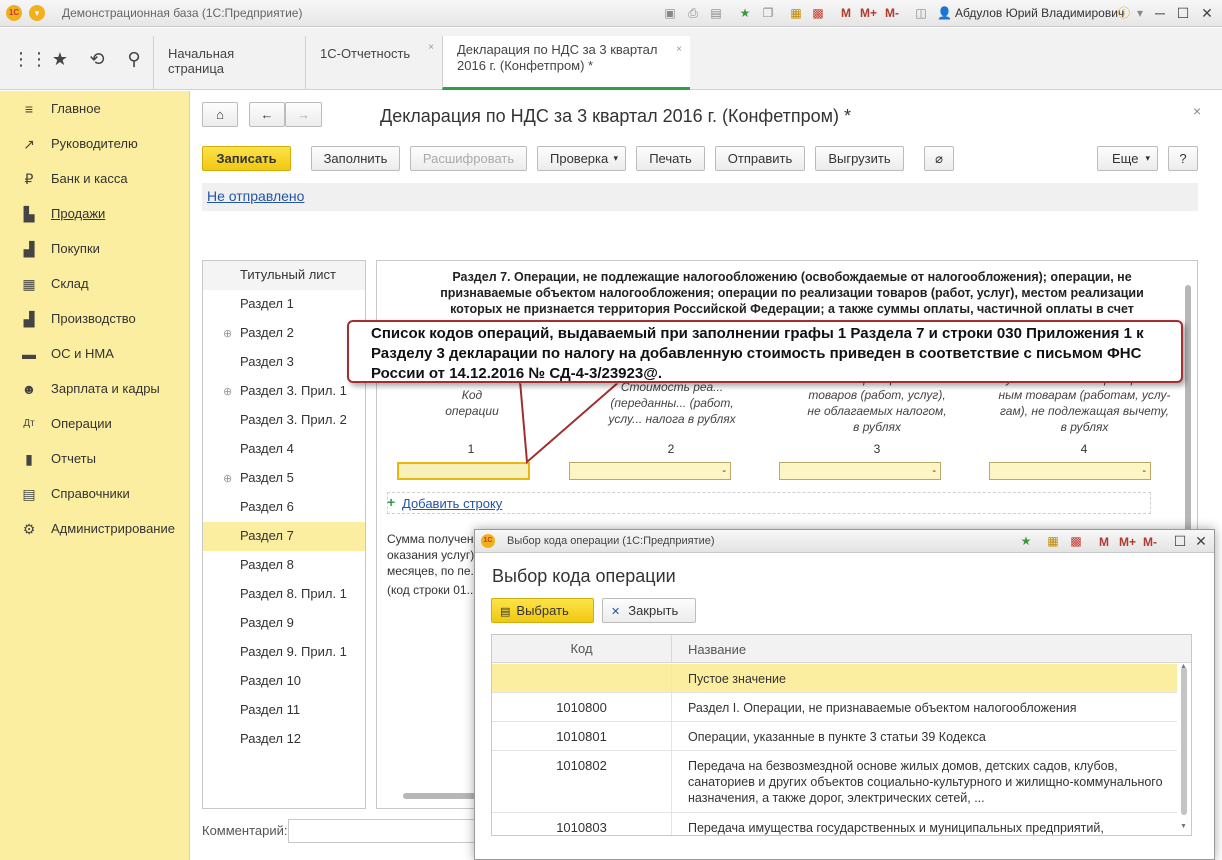 This screenshot has width=1222, height=860. Describe the element at coordinates (284, 304) in the screenshot. I see `section-1: Раздел 1` at that location.